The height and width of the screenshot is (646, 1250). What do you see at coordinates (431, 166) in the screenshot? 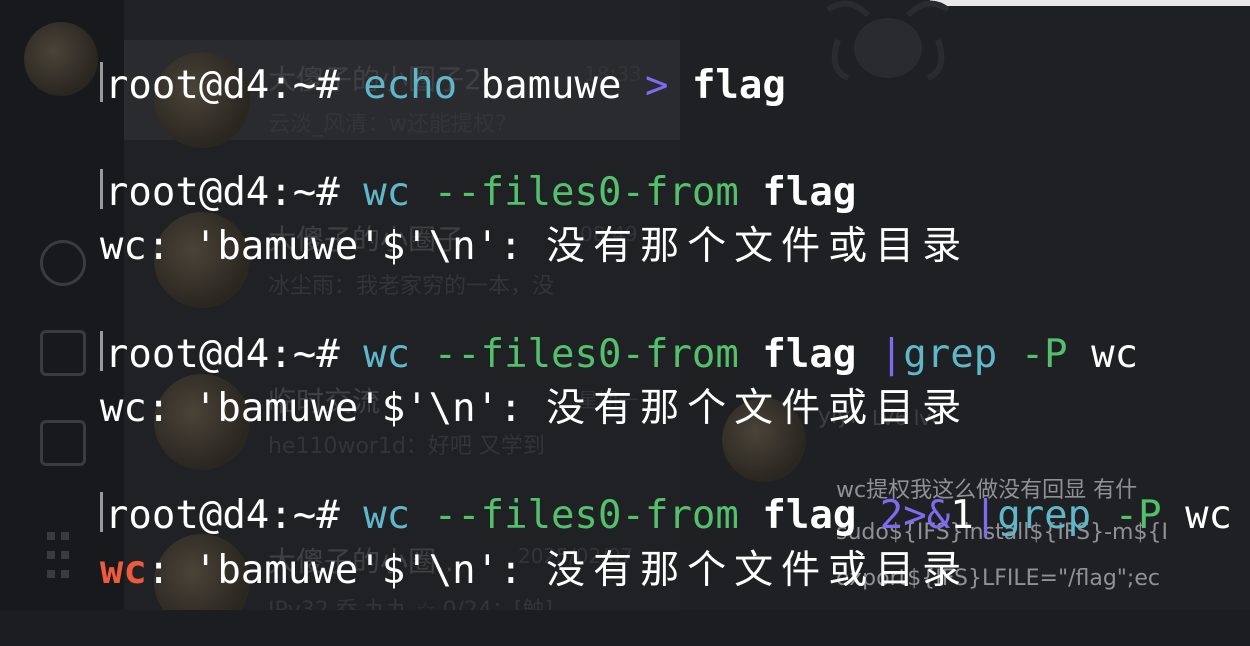
I see `terminal-command-line: root@d4:~# wc --files0-from flag` at bounding box center [431, 166].